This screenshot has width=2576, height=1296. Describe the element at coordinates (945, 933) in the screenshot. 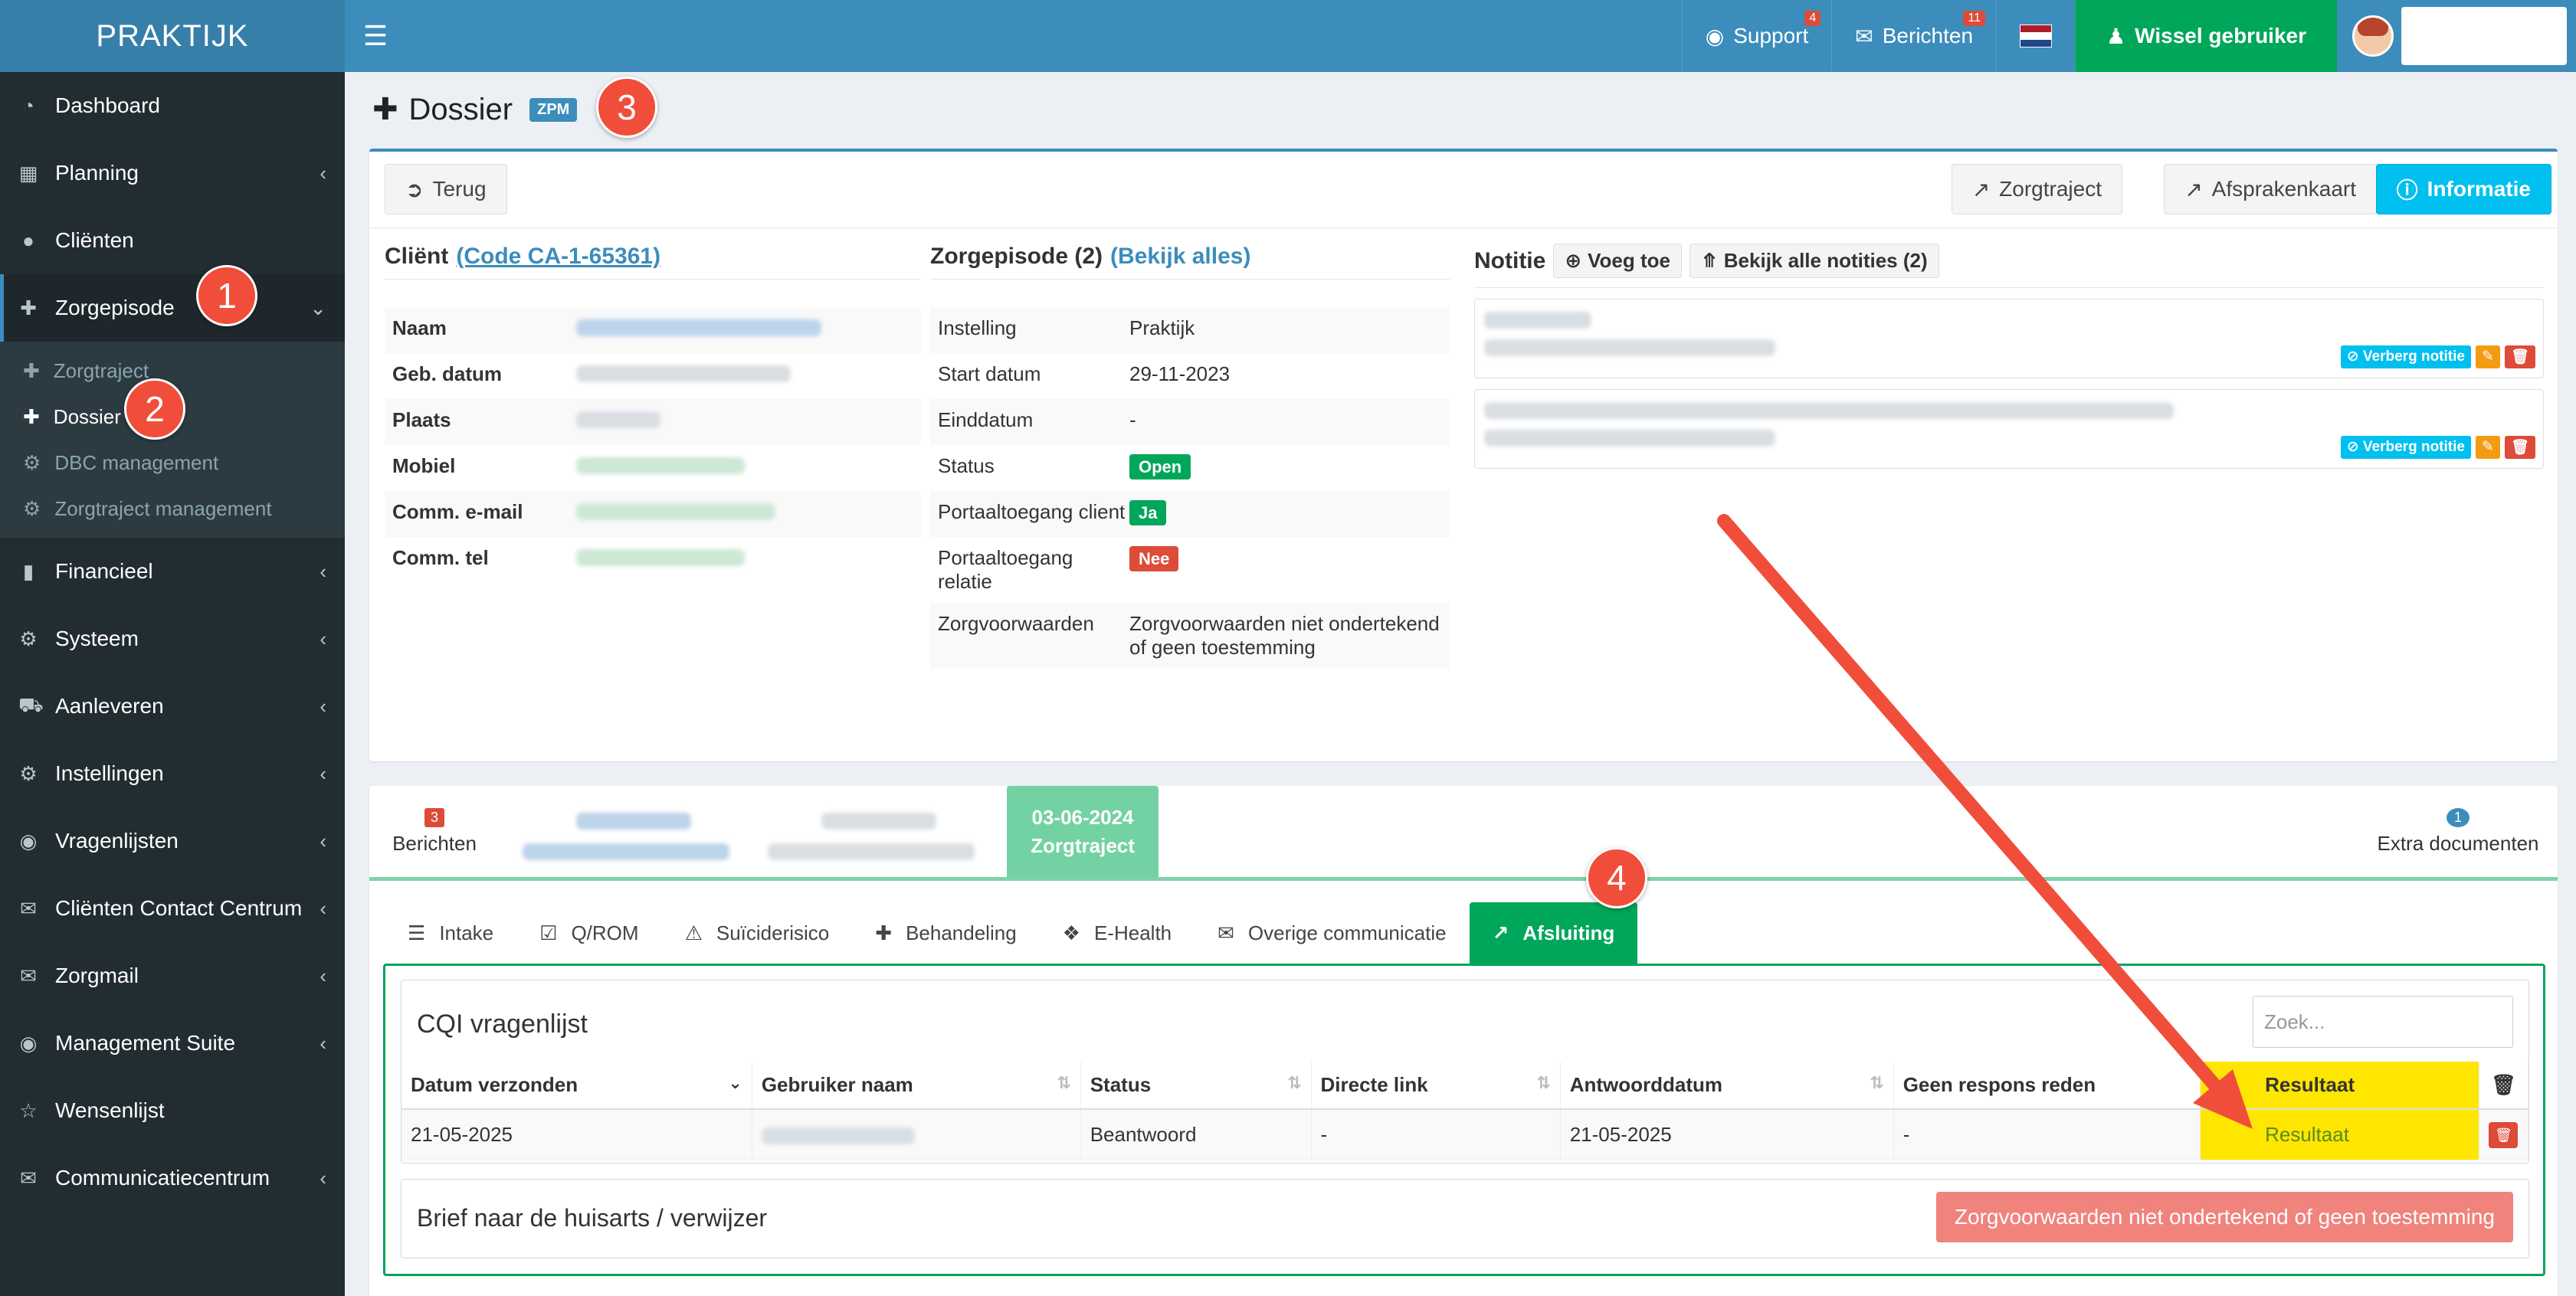

I see `tab-behandeling: ✚ Behandeling` at that location.